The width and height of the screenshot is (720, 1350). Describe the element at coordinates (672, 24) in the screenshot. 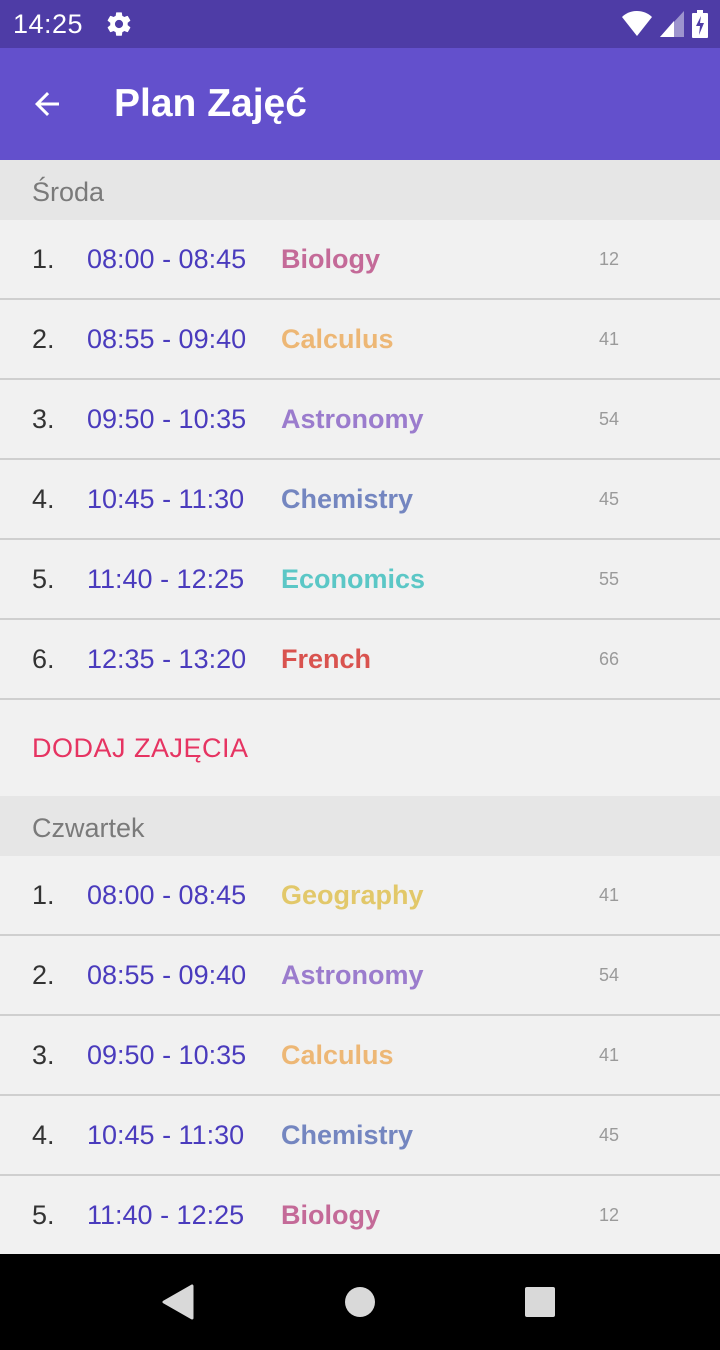

I see `signal-icon` at that location.